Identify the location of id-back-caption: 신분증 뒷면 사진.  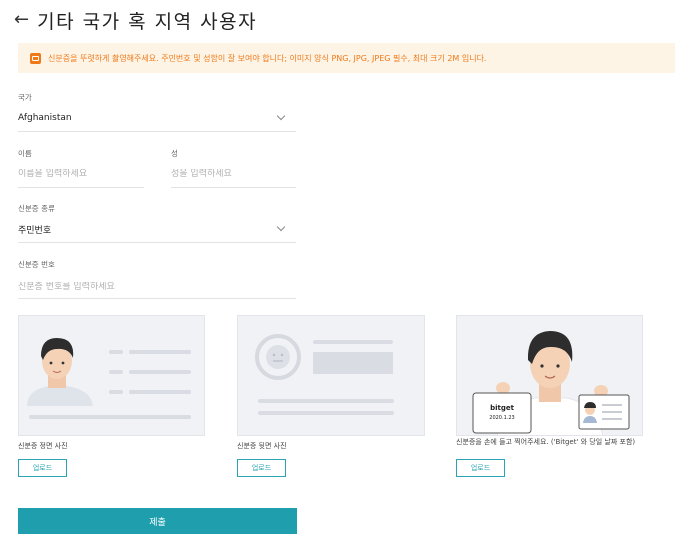
(262, 446).